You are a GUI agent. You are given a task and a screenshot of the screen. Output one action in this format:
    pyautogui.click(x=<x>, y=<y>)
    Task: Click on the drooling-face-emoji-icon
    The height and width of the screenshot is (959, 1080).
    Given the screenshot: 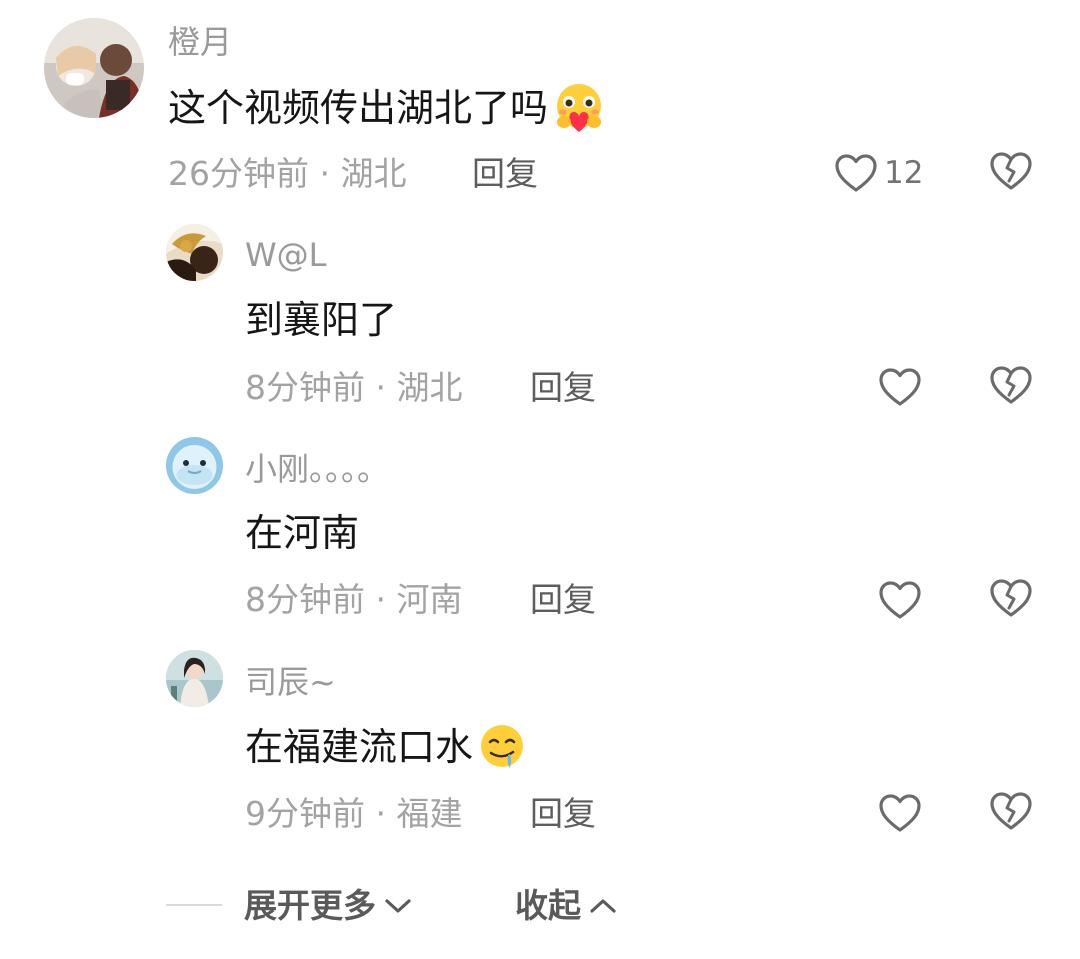 What is the action you would take?
    pyautogui.click(x=502, y=747)
    